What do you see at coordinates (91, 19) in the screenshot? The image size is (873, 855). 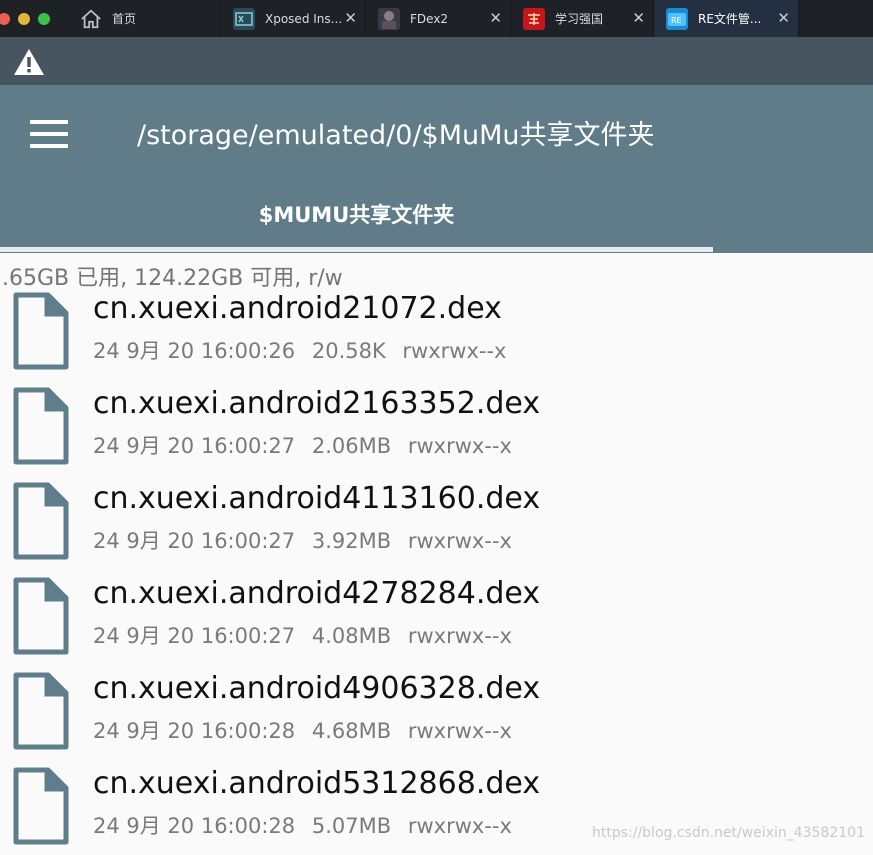 I see `home-icon` at bounding box center [91, 19].